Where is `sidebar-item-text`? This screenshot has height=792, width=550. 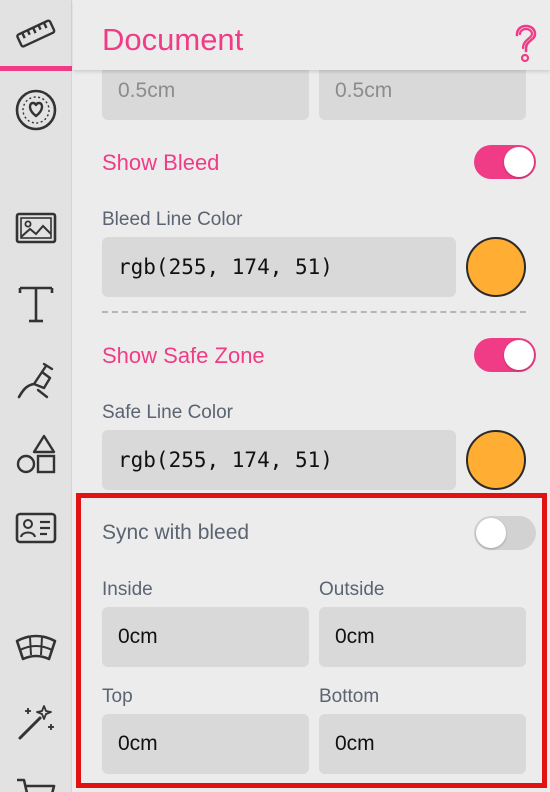 sidebar-item-text is located at coordinates (36, 304).